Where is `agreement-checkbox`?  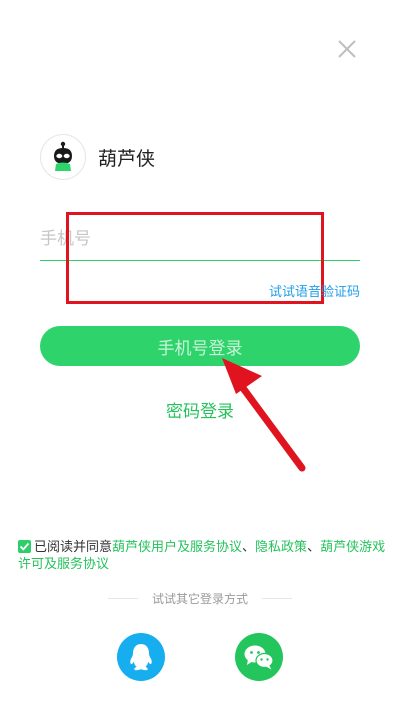 agreement-checkbox is located at coordinates (24, 546).